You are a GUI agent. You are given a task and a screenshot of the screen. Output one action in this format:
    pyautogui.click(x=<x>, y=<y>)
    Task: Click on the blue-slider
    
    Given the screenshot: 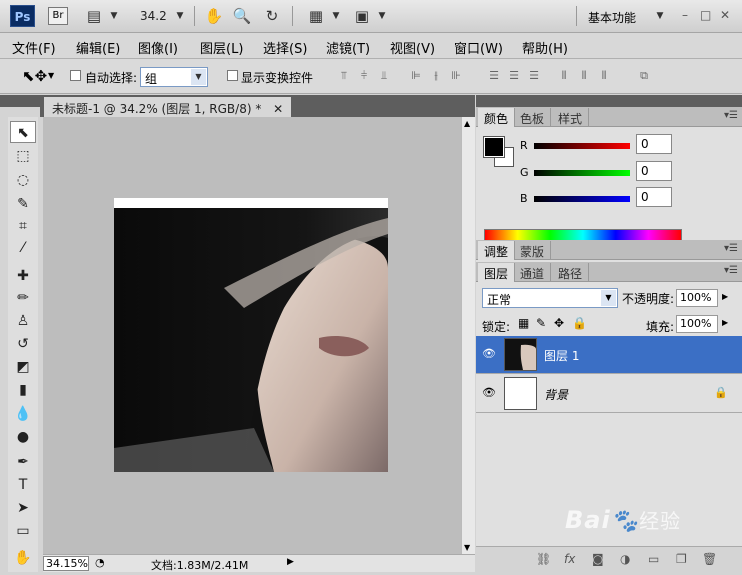 What is the action you would take?
    pyautogui.click(x=582, y=199)
    